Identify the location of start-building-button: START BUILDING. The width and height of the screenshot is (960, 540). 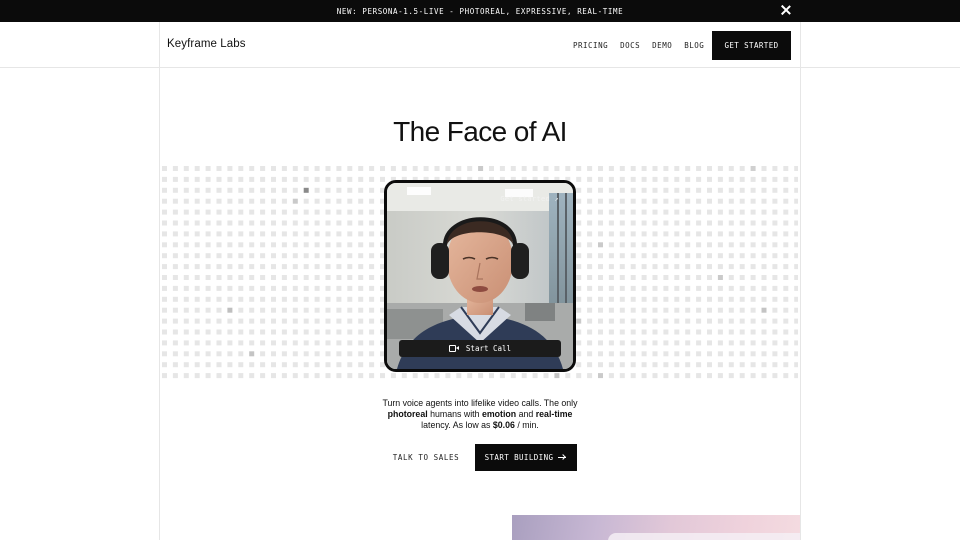
(526, 457).